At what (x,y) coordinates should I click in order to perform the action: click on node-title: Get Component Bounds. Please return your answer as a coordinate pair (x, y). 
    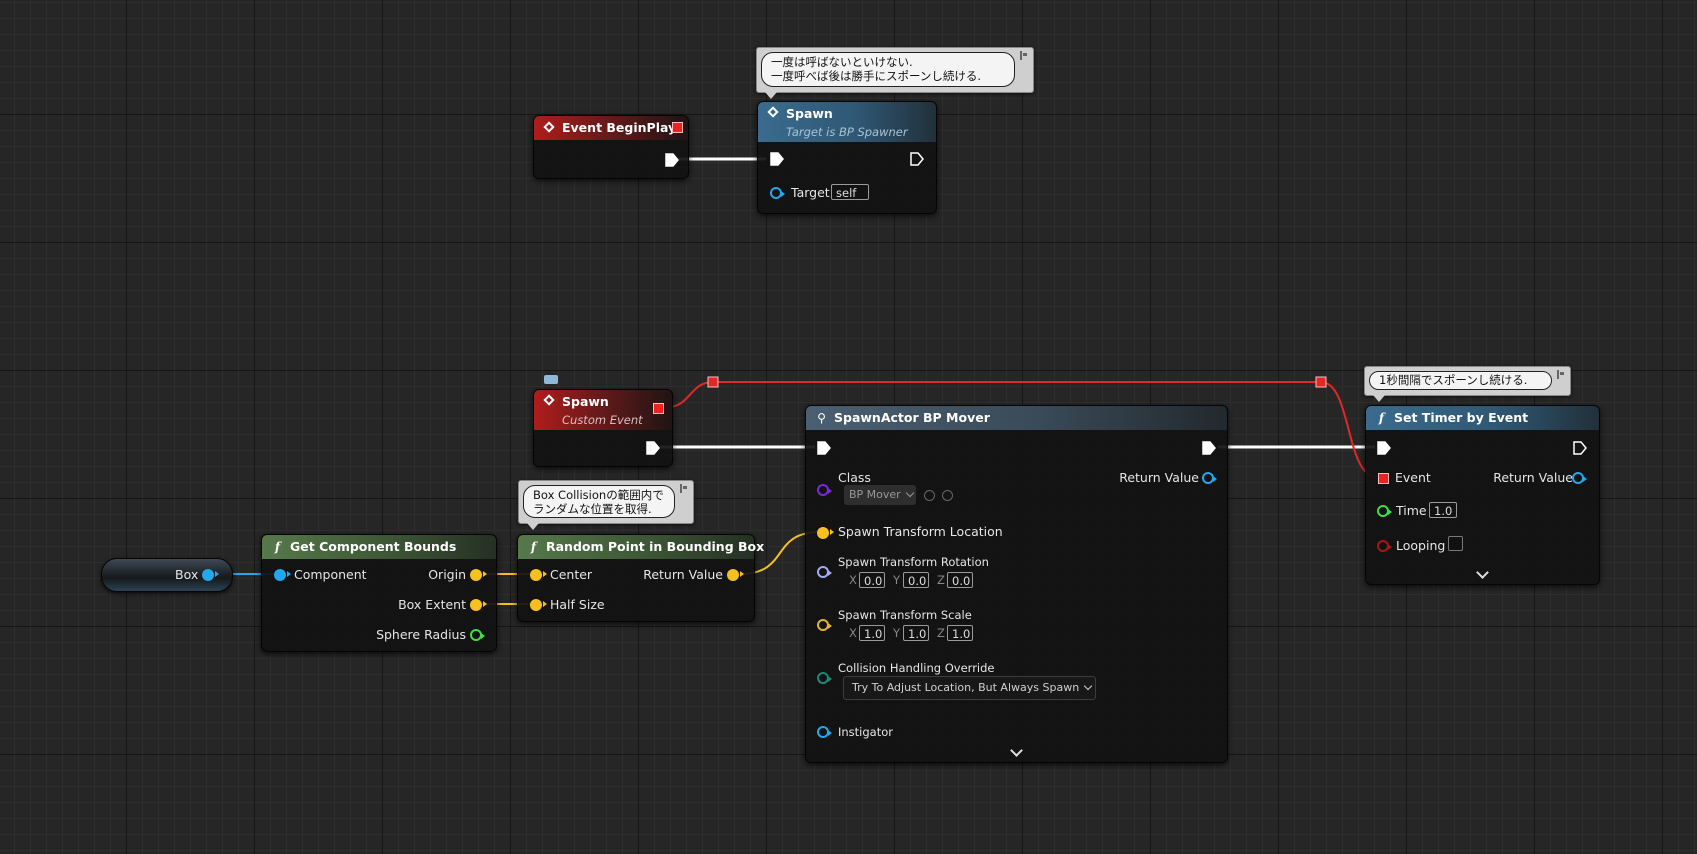
    Looking at the image, I should click on (373, 546).